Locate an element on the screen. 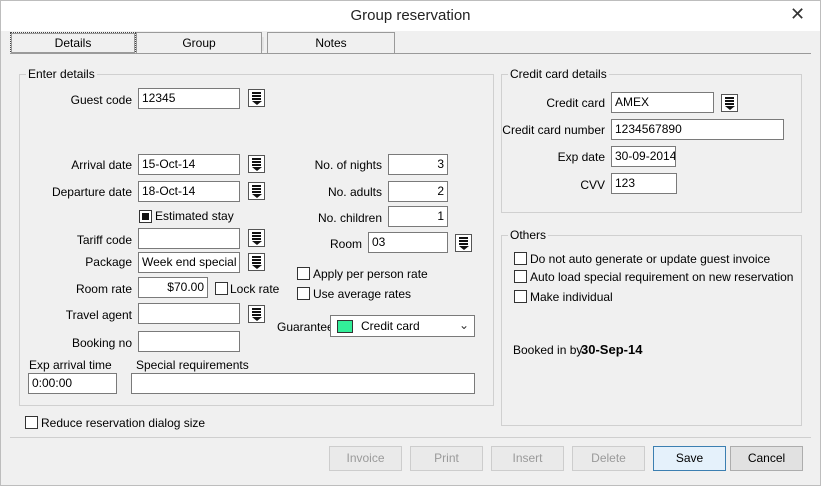  special-requirements-input is located at coordinates (303, 383).